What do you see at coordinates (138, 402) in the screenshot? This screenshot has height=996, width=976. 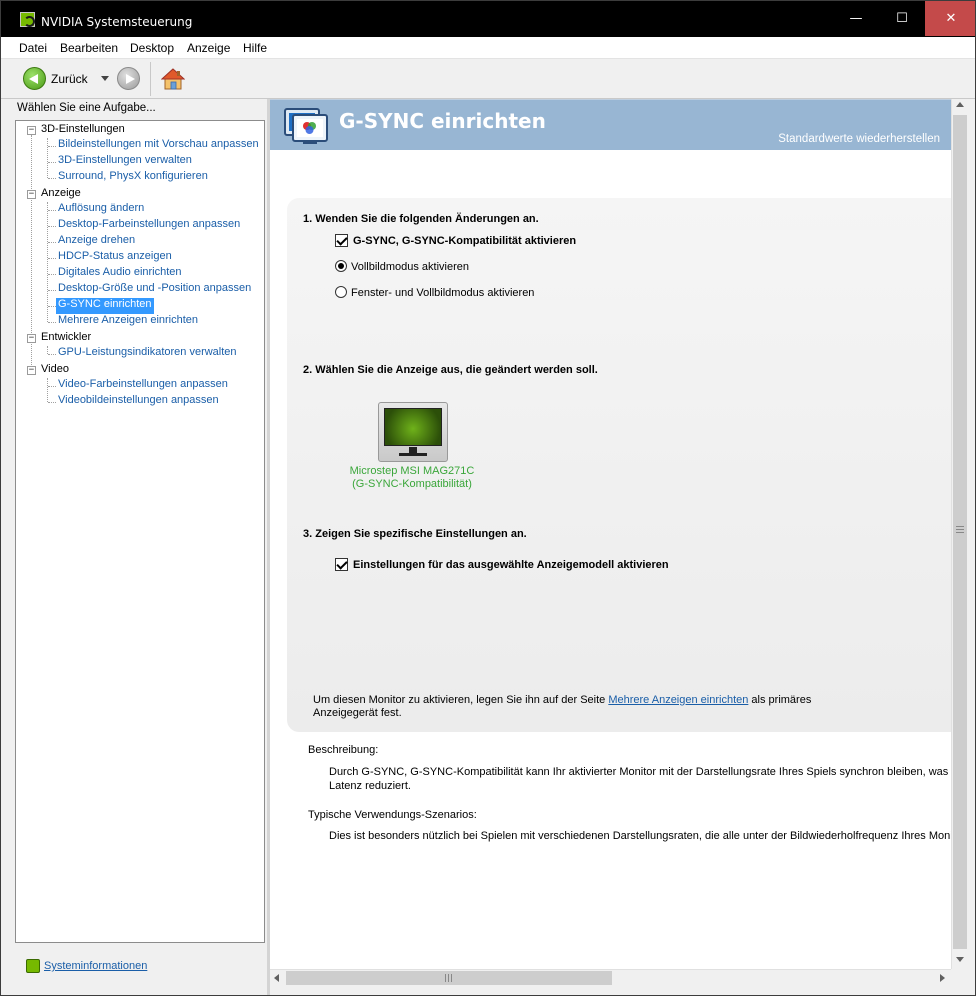 I see `tree-item-videobild: Videobildeinstellungen anpassen` at bounding box center [138, 402].